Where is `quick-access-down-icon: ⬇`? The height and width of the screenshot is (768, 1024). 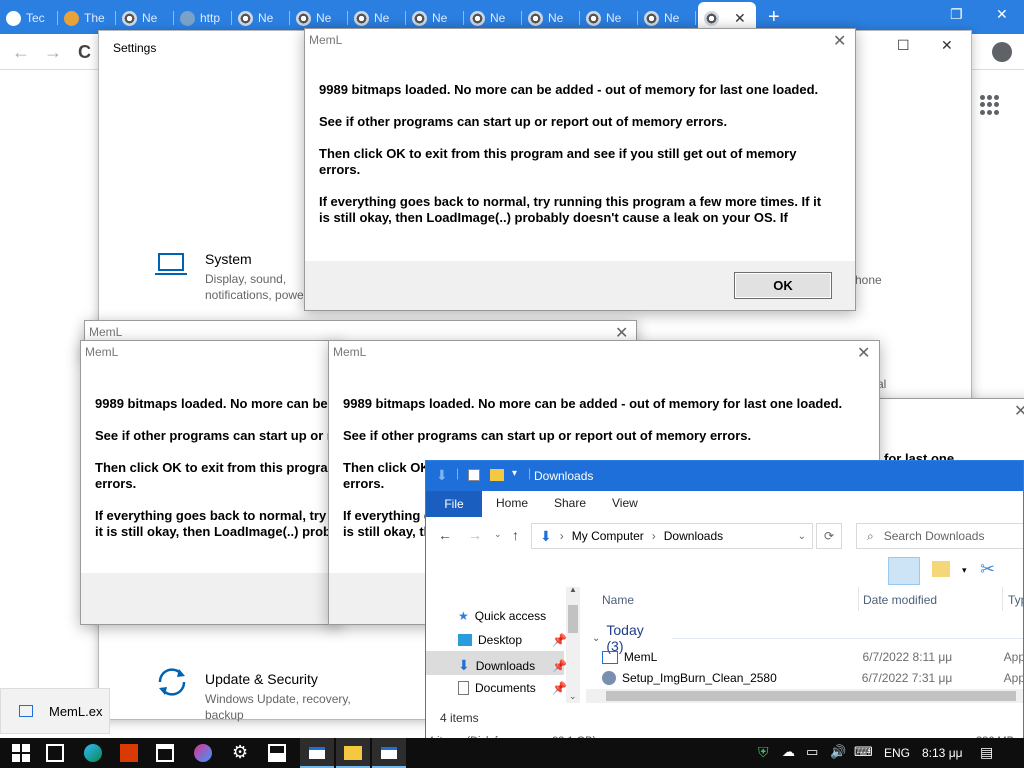
quick-access-down-icon: ⬇ is located at coordinates (442, 475).